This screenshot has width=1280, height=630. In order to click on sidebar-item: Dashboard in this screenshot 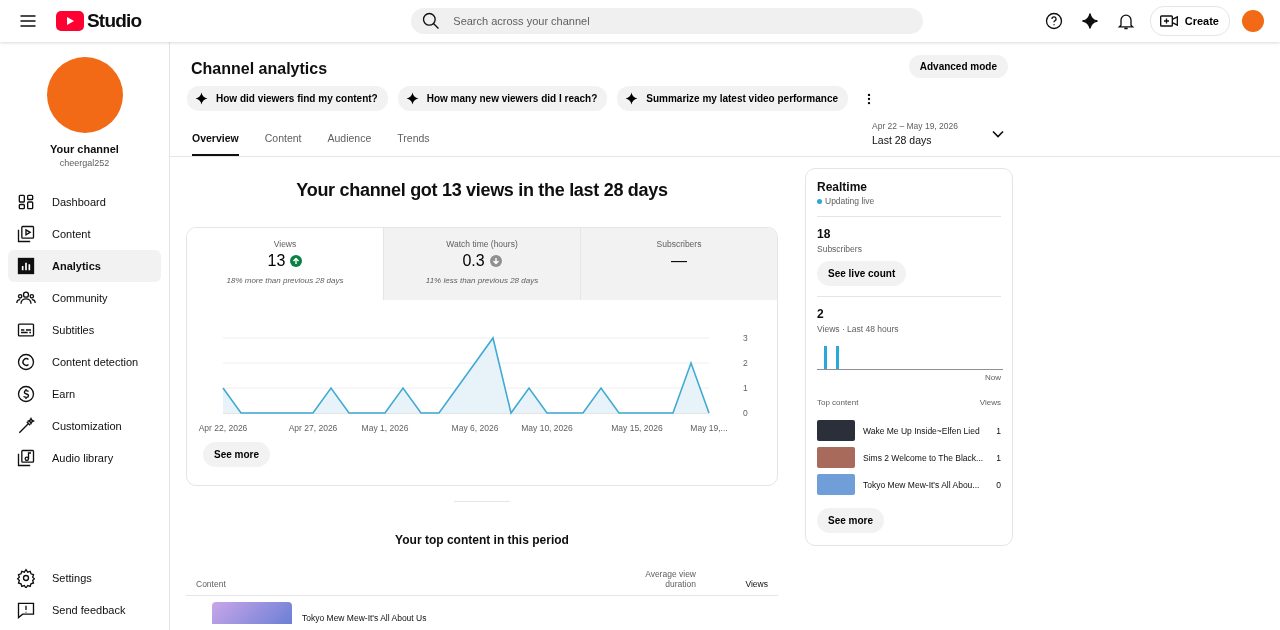, I will do `click(84, 202)`.